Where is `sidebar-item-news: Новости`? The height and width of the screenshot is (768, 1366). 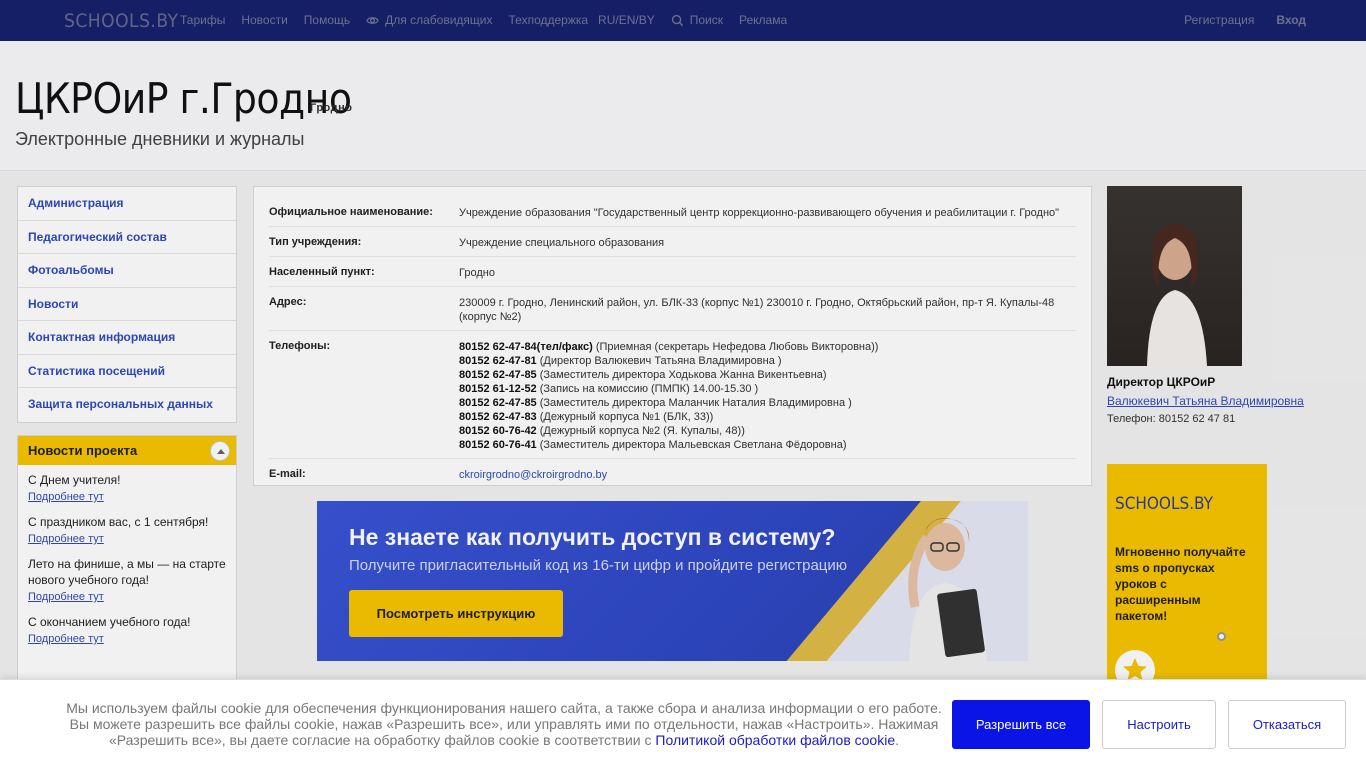 sidebar-item-news: Новости is located at coordinates (127, 304).